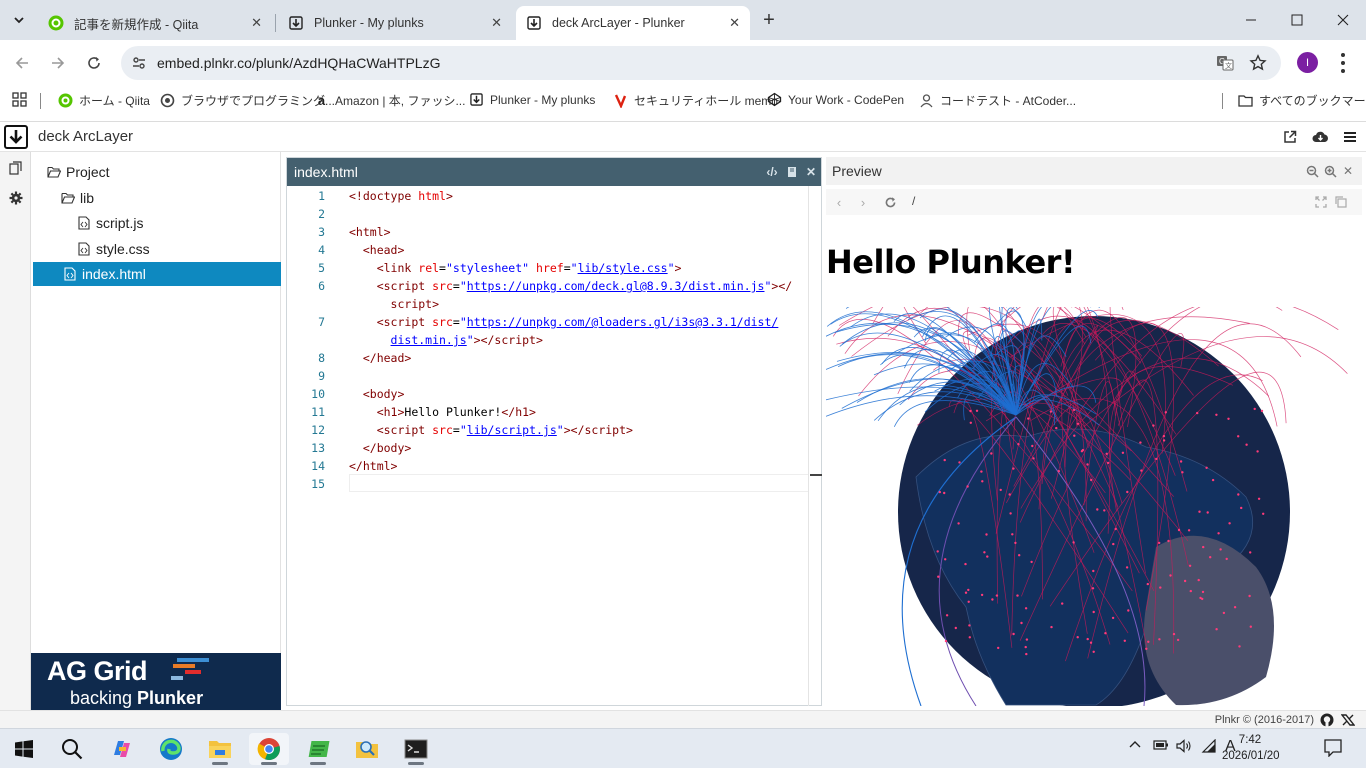  What do you see at coordinates (139, 63) in the screenshot?
I see `site-info-icon` at bounding box center [139, 63].